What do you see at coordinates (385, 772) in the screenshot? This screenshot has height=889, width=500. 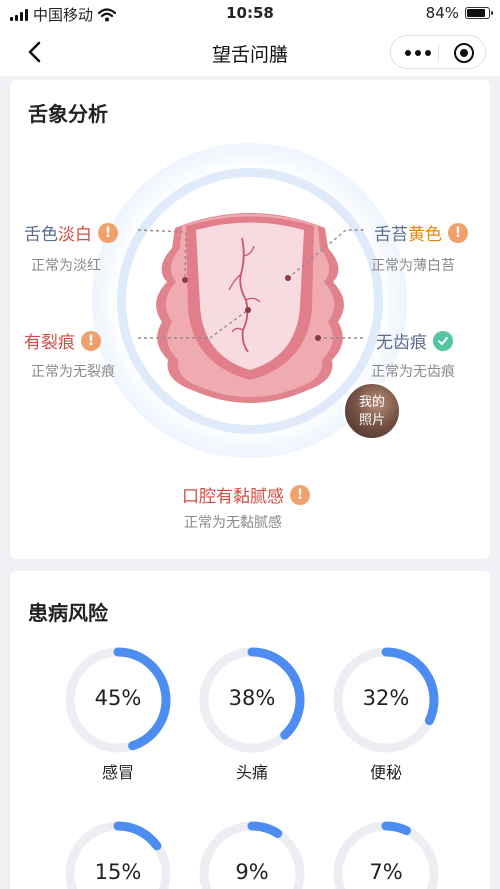 I see `gauge-label: 便秘` at bounding box center [385, 772].